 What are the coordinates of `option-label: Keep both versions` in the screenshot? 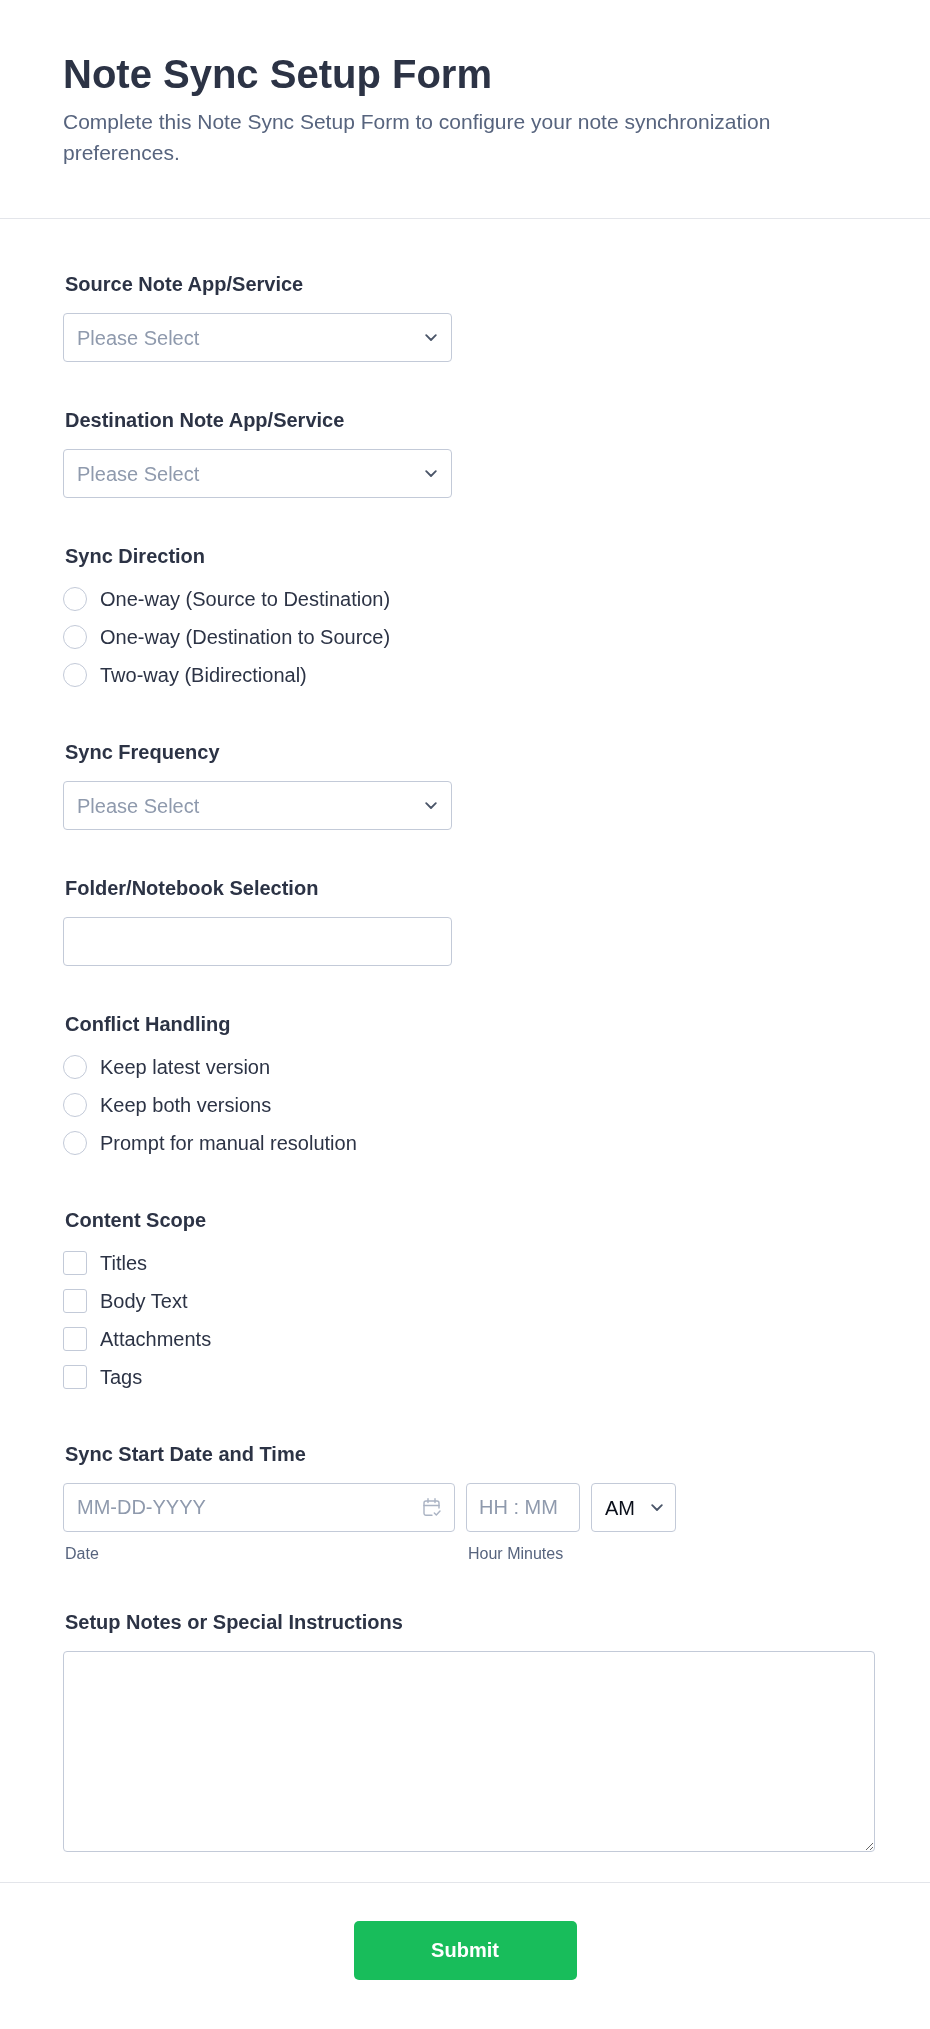 It's located at (186, 1105).